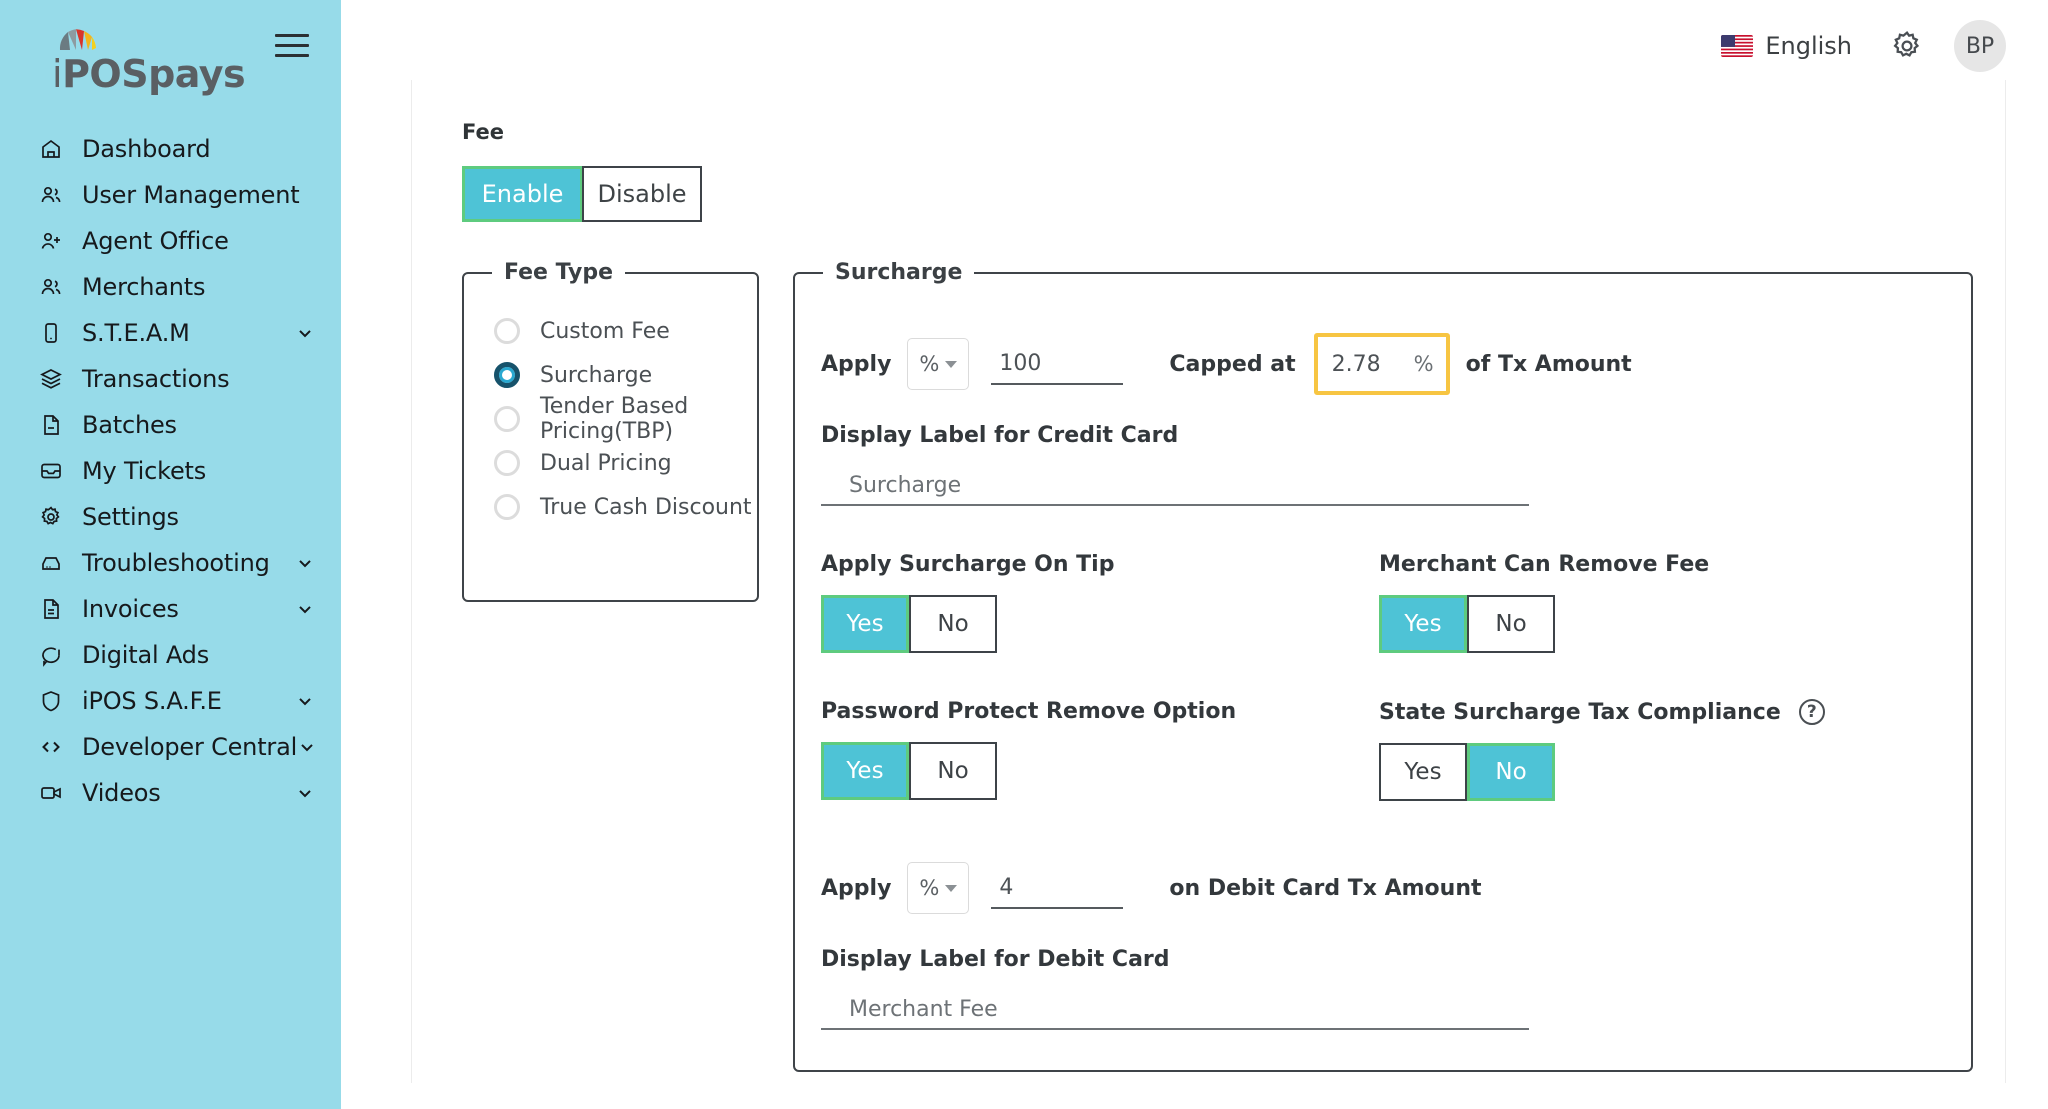 This screenshot has width=2048, height=1109. I want to click on capped-at-field: %, so click(1381, 364).